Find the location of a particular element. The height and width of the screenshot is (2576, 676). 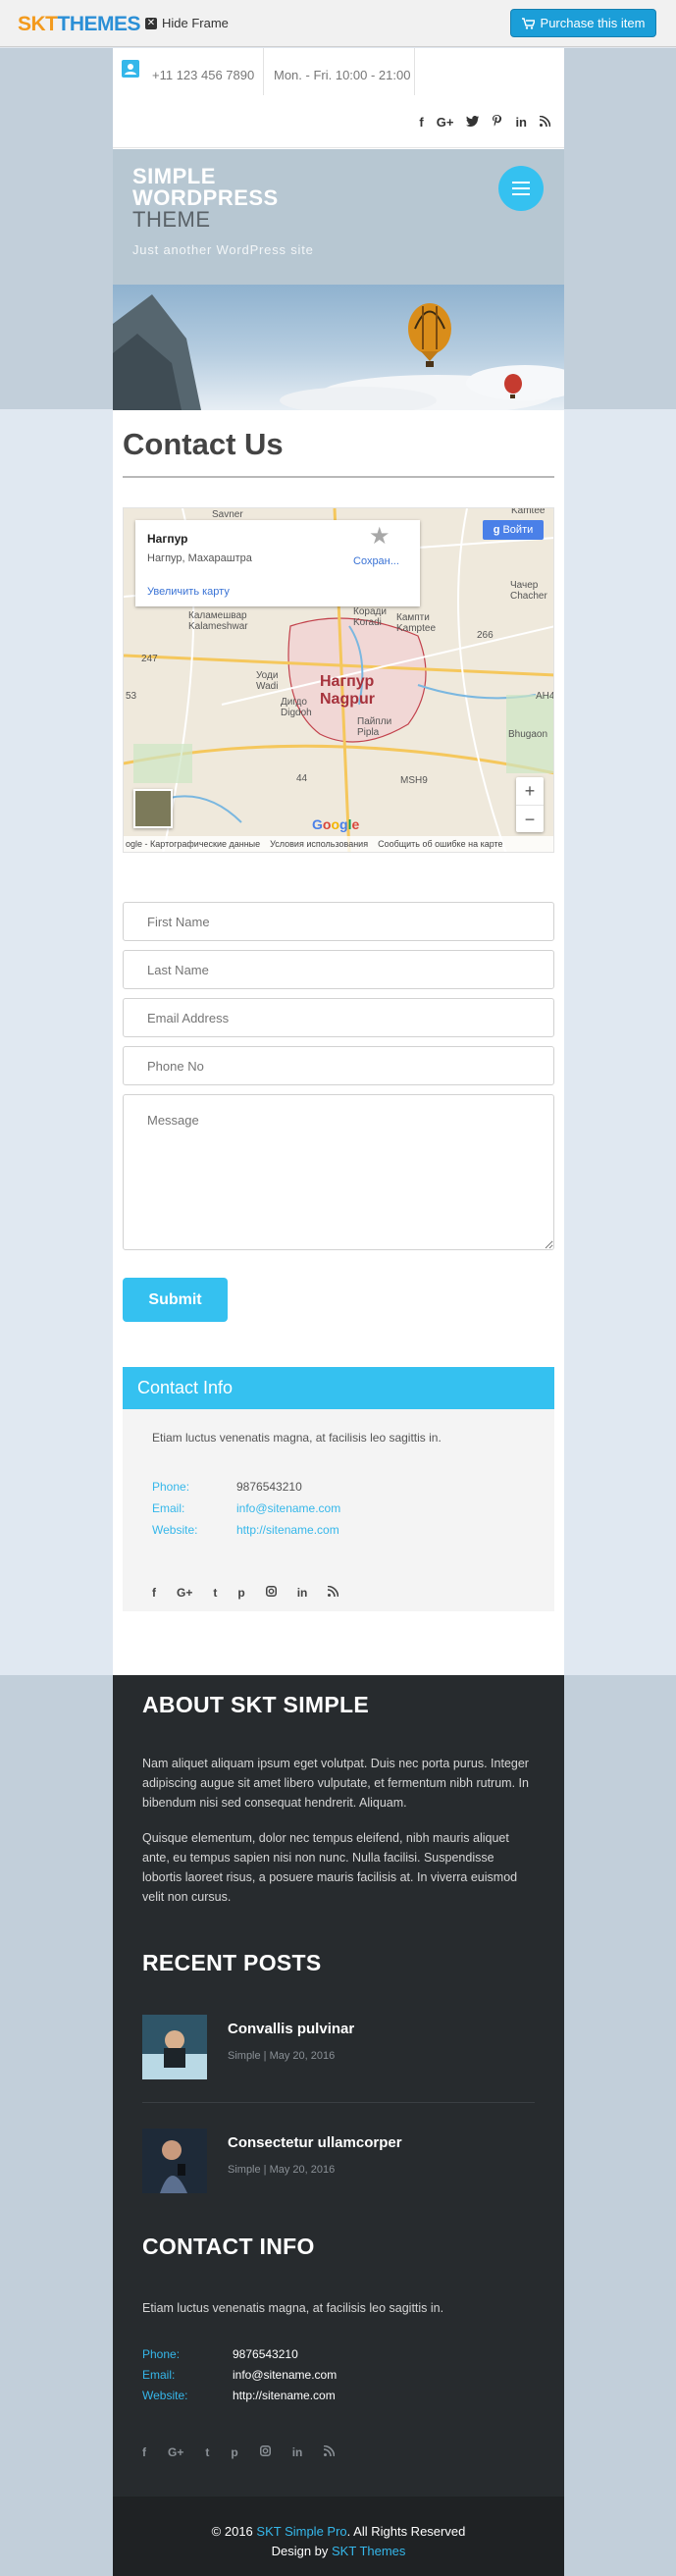

map-label: Koradi is located at coordinates (367, 622).